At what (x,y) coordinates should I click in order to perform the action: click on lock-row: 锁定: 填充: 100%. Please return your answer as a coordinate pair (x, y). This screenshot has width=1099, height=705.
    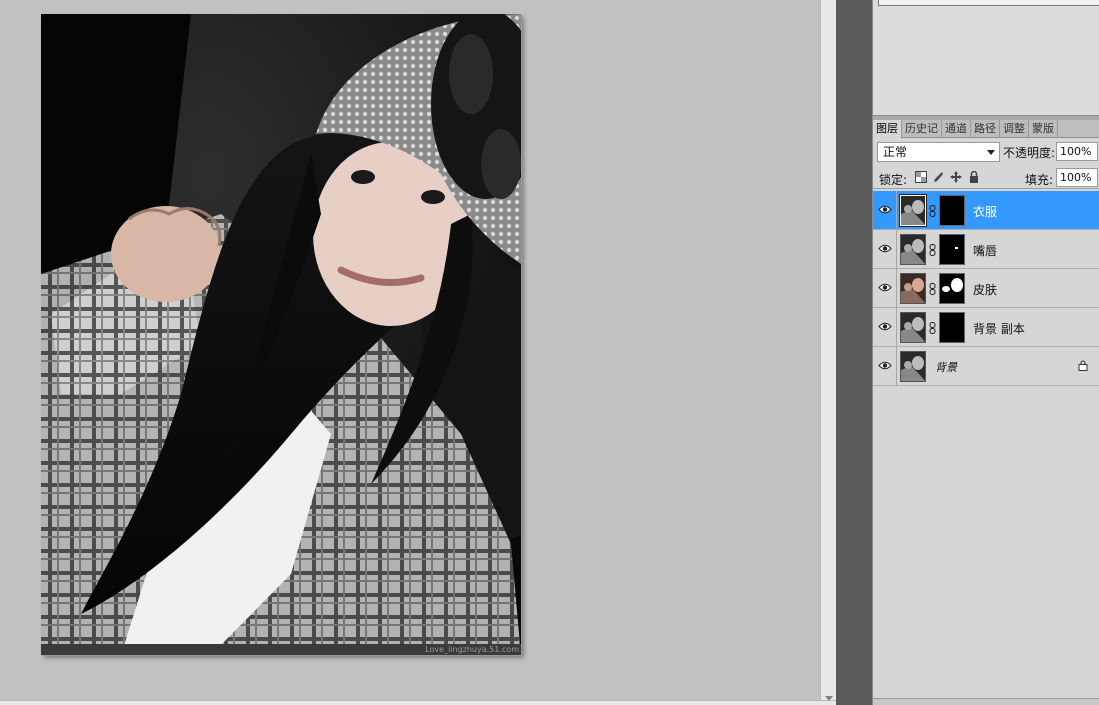
    Looking at the image, I should click on (986, 178).